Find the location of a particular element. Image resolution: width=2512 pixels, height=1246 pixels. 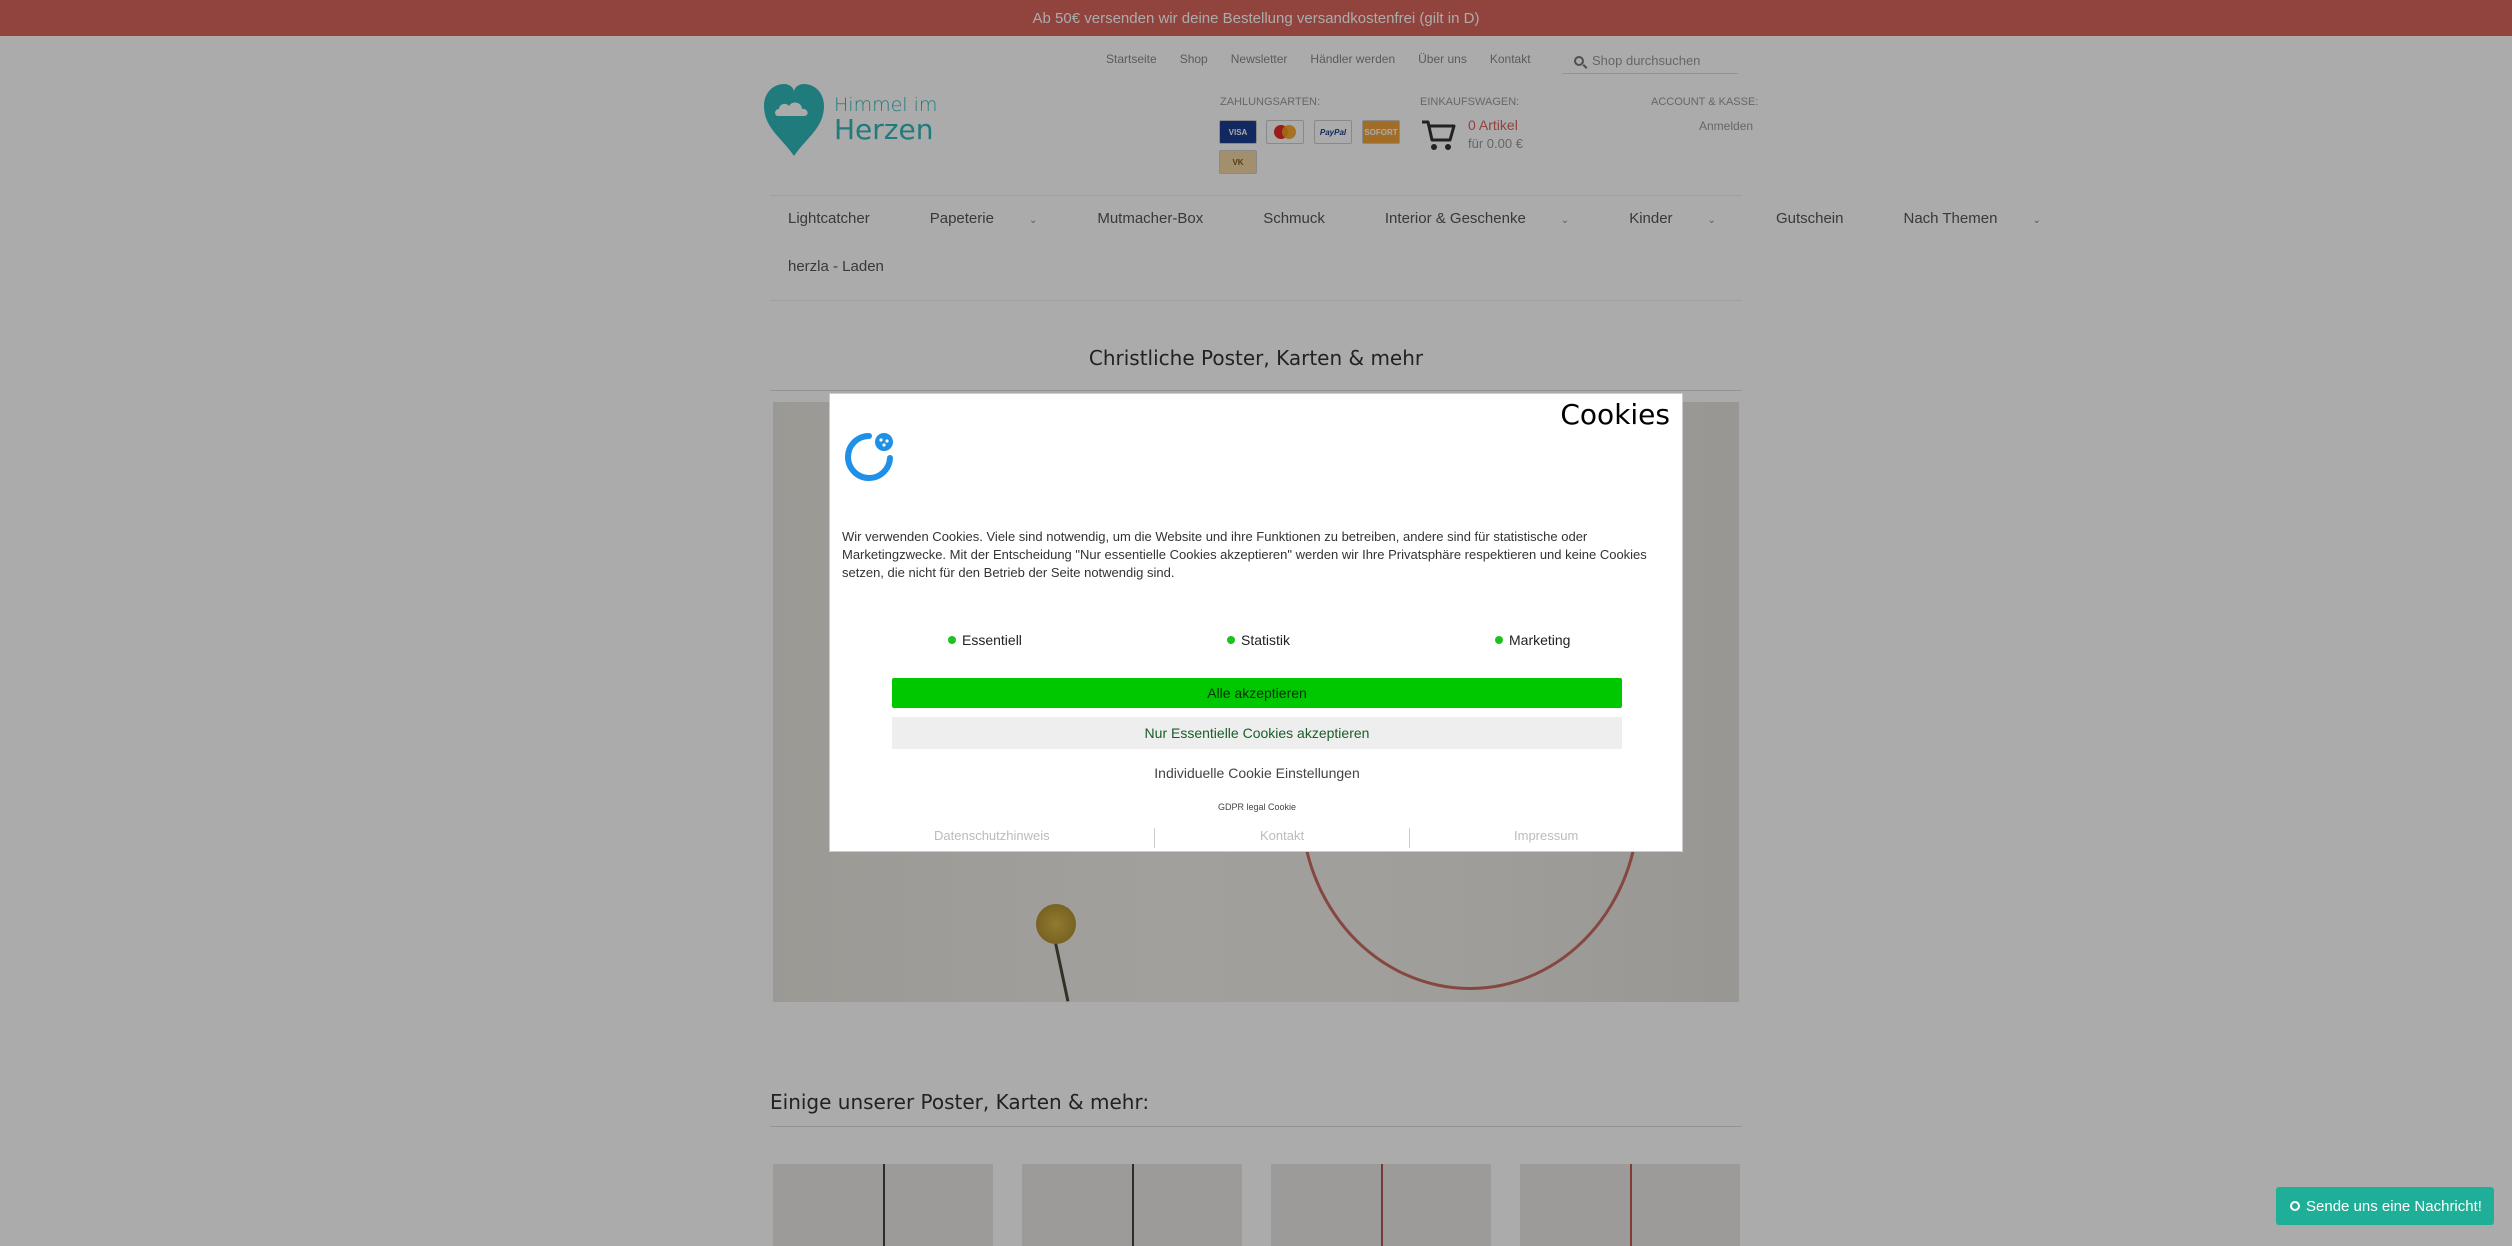

chat-label: Sende uns eine Nachricht! is located at coordinates (2394, 1206).